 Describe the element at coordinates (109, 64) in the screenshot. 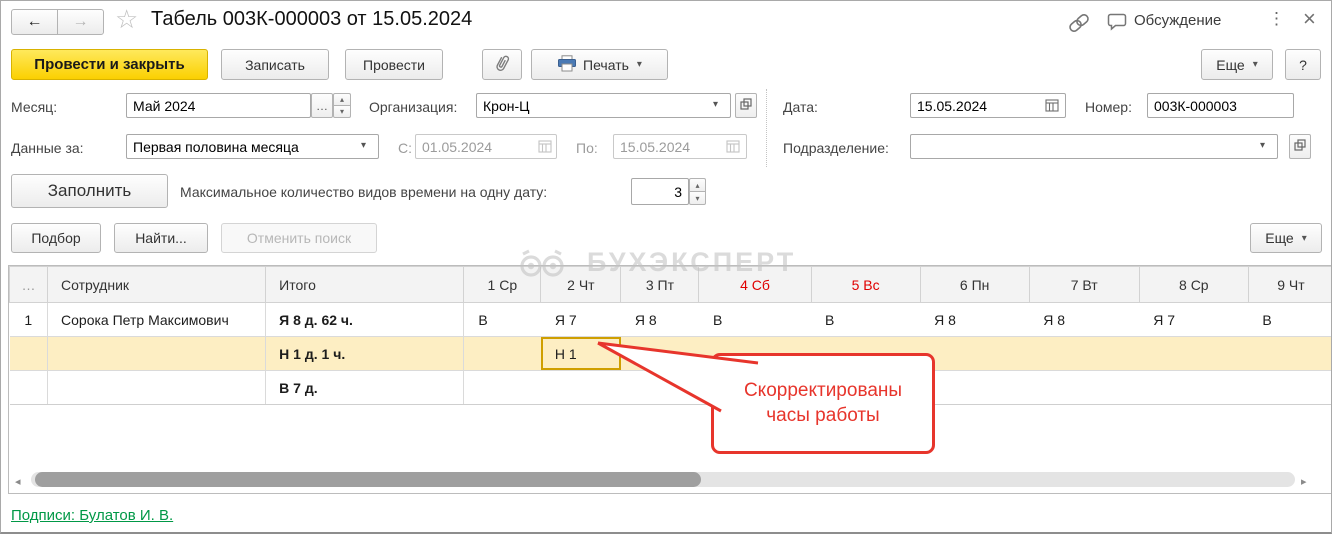

I see `post-and-close-button: Провести и закрыть` at that location.